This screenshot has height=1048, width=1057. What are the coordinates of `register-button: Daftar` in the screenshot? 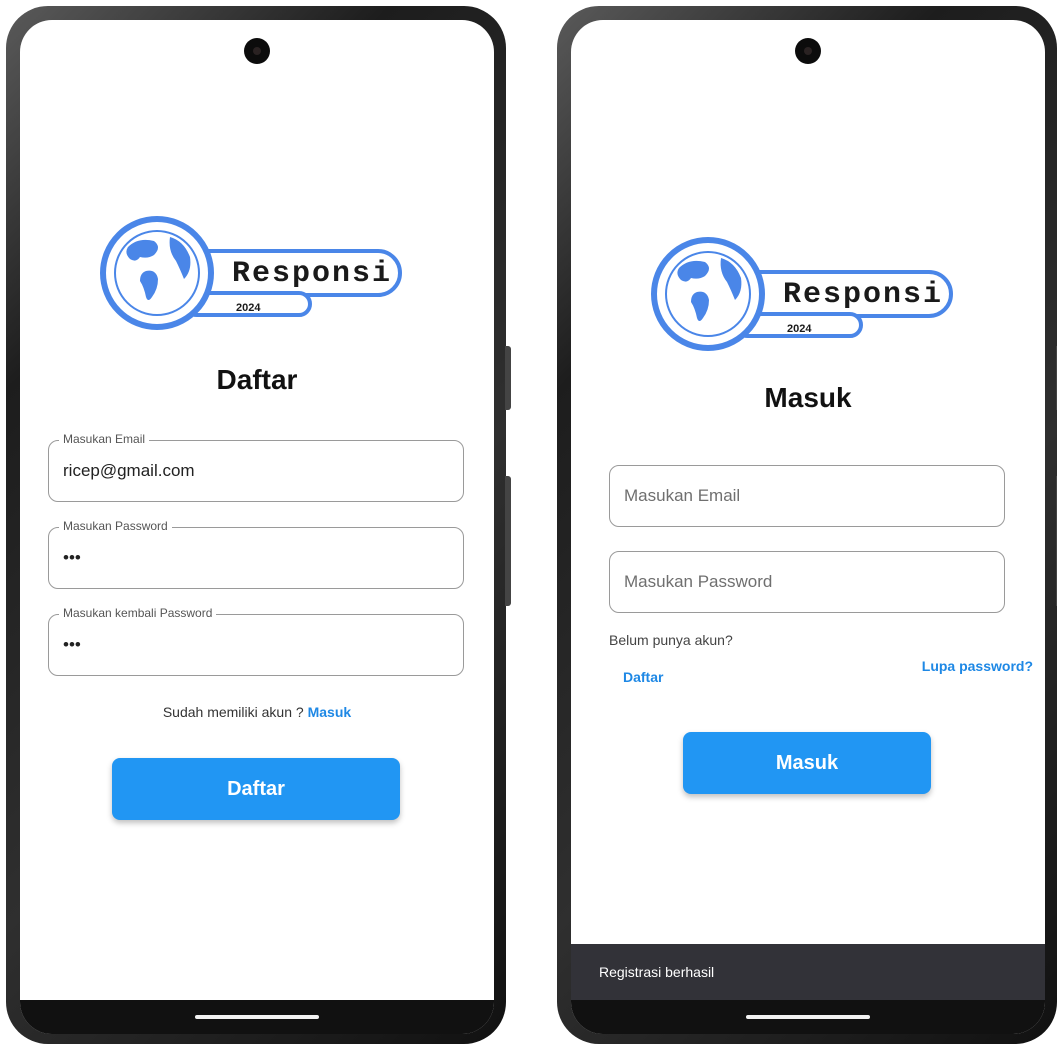 It's located at (256, 789).